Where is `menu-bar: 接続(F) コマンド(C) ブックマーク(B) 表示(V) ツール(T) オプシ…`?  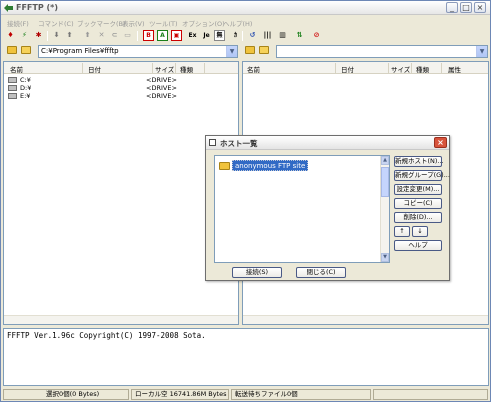 menu-bar: 接続(F) コマンド(C) ブックマーク(B) 表示(V) ツール(T) オプシ… is located at coordinates (245, 22).